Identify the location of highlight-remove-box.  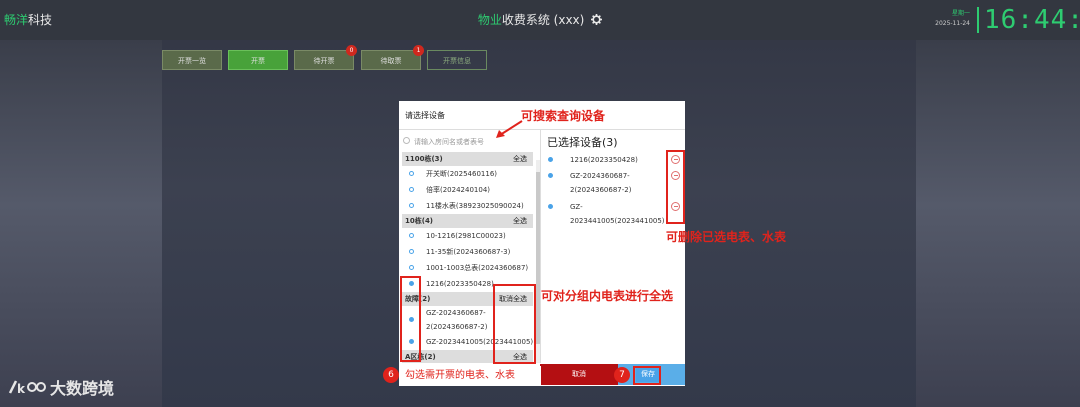
(675, 187).